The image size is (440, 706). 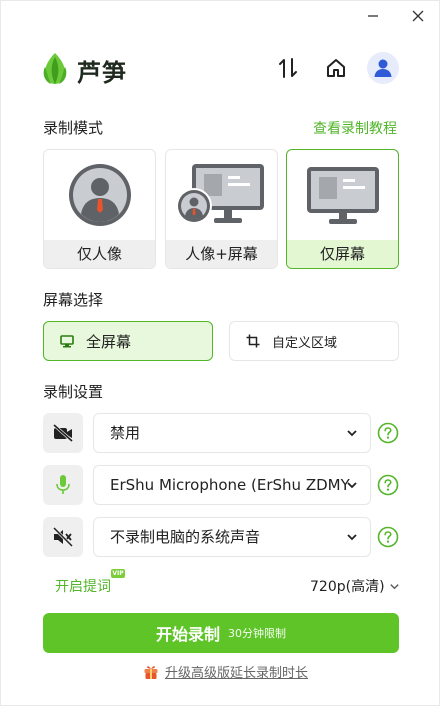 What do you see at coordinates (73, 128) in the screenshot?
I see `record-mode-title: 录制模式` at bounding box center [73, 128].